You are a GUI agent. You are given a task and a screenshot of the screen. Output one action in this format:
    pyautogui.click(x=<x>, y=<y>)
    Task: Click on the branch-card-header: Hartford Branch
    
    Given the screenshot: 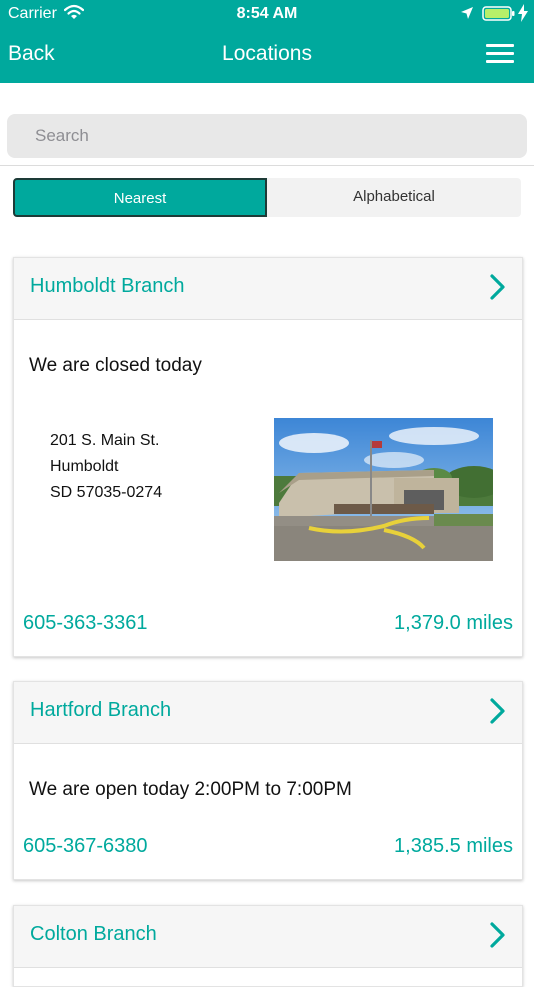 What is the action you would take?
    pyautogui.click(x=268, y=713)
    